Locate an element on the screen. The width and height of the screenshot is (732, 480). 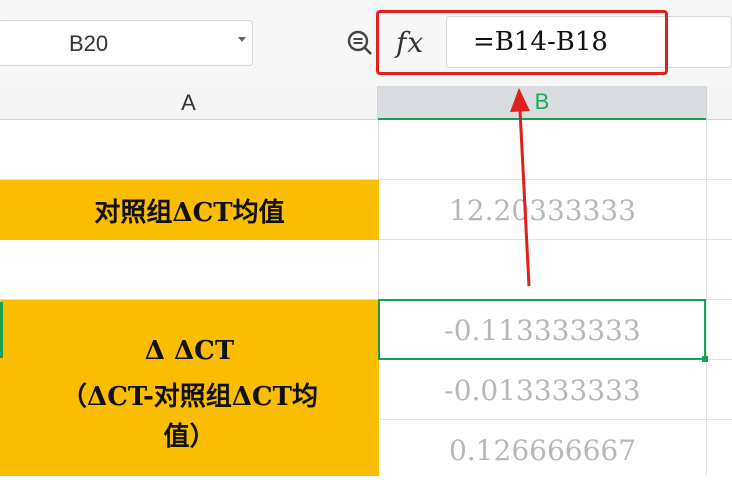
column-header-b: B is located at coordinates (542, 103).